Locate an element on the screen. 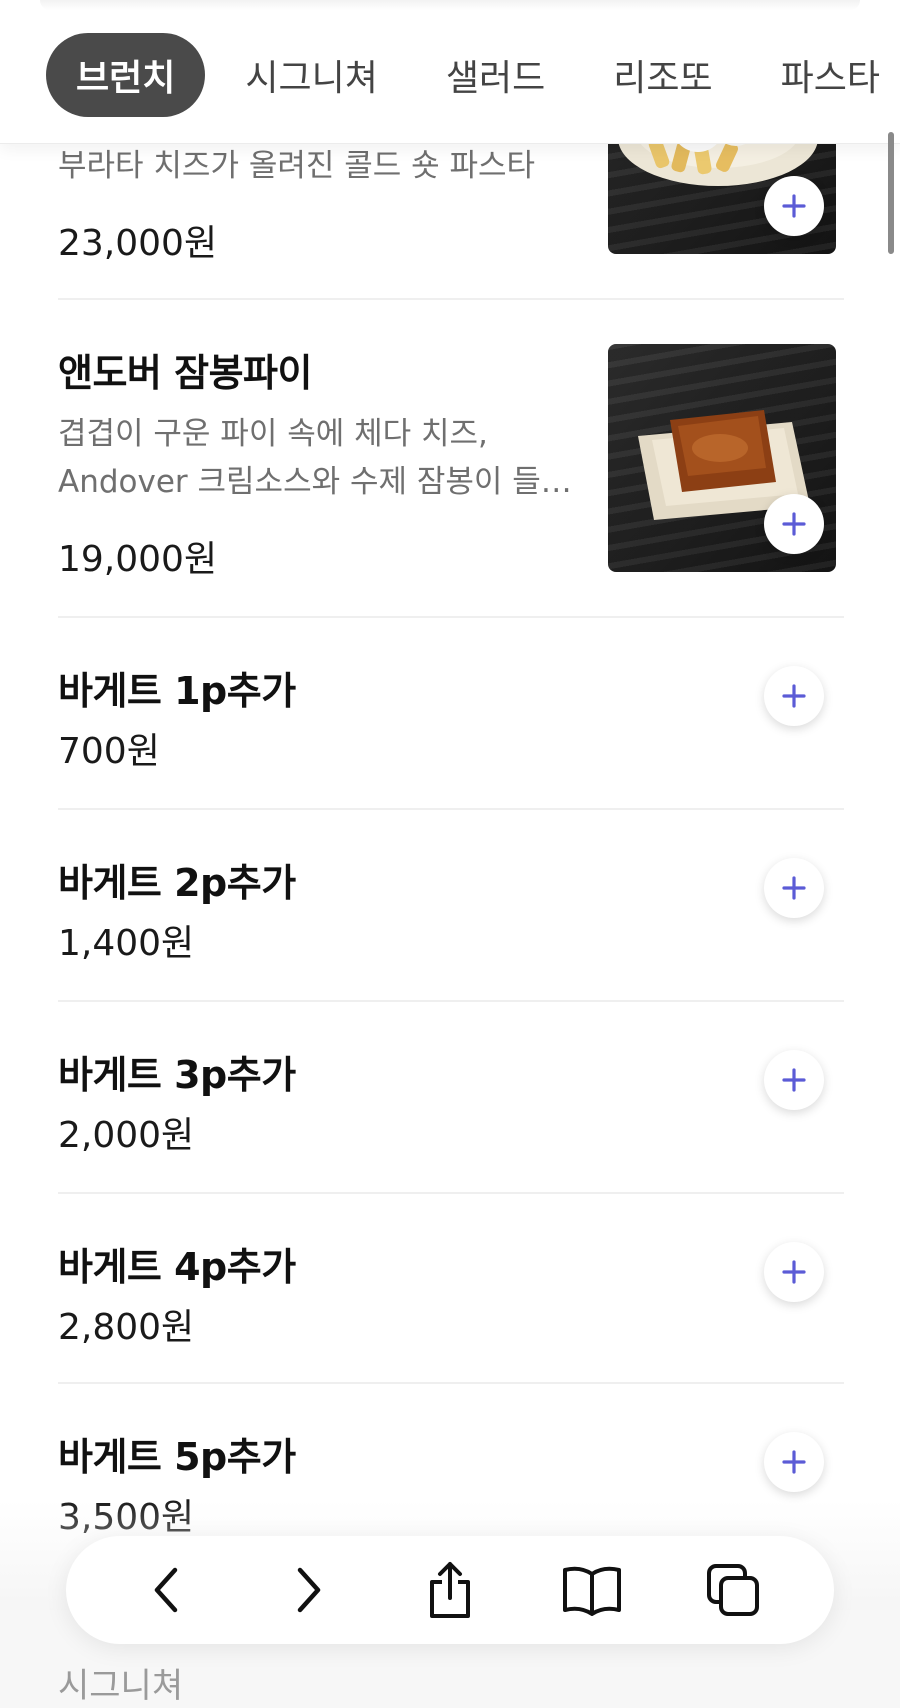 The width and height of the screenshot is (900, 1708). menu-item-description: 부라타 치즈가 올려진 콜드 숏 파스타 is located at coordinates (297, 166).